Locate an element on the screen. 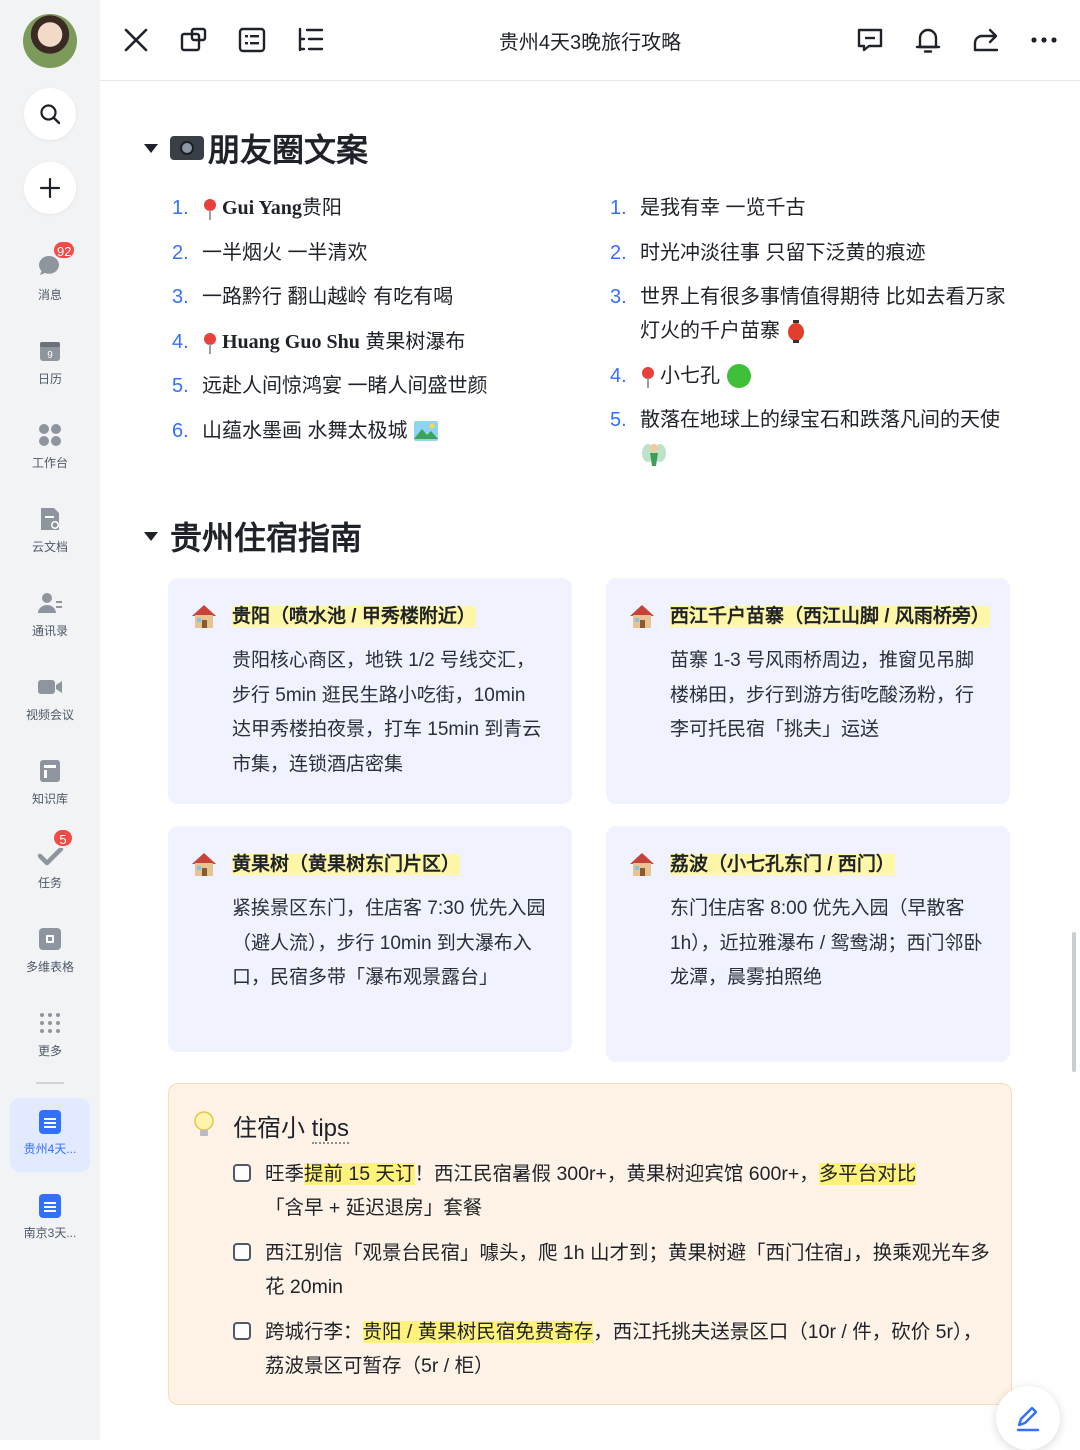 The image size is (1080, 1450). heading-wechat-captions: 朋友圈文案 is located at coordinates (256, 148).